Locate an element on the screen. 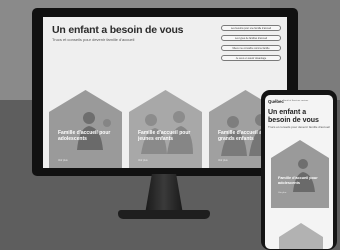 The image size is (340, 250). card-next-partial is located at coordinates (301, 236).